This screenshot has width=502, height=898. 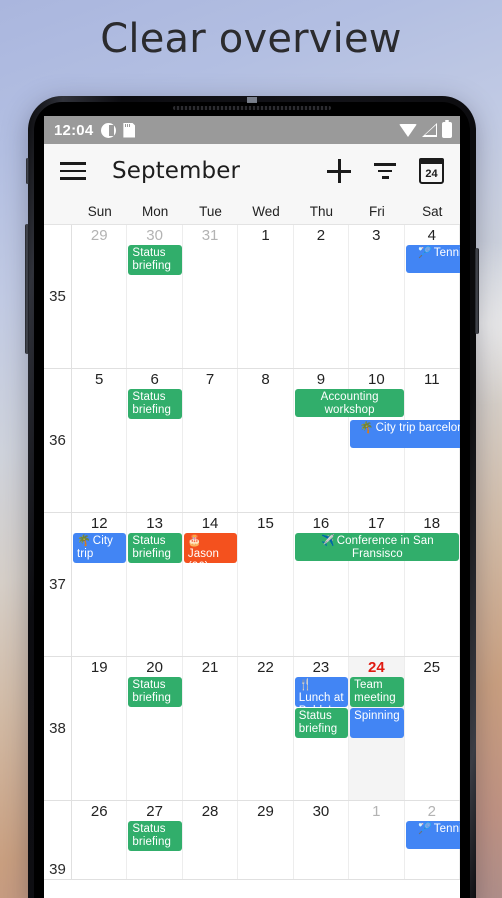 I want to click on calendar-event-chip: Accounting workshop, so click(x=349, y=403).